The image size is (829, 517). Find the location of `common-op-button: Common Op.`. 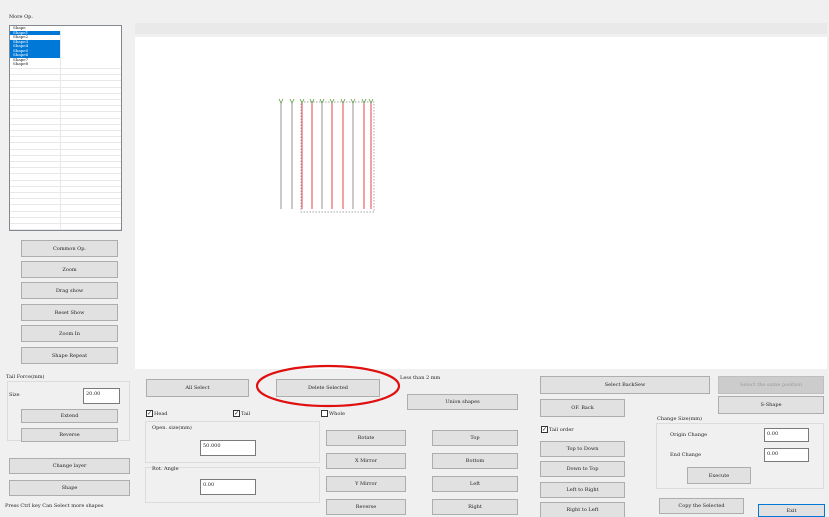

common-op-button: Common Op. is located at coordinates (69, 248).